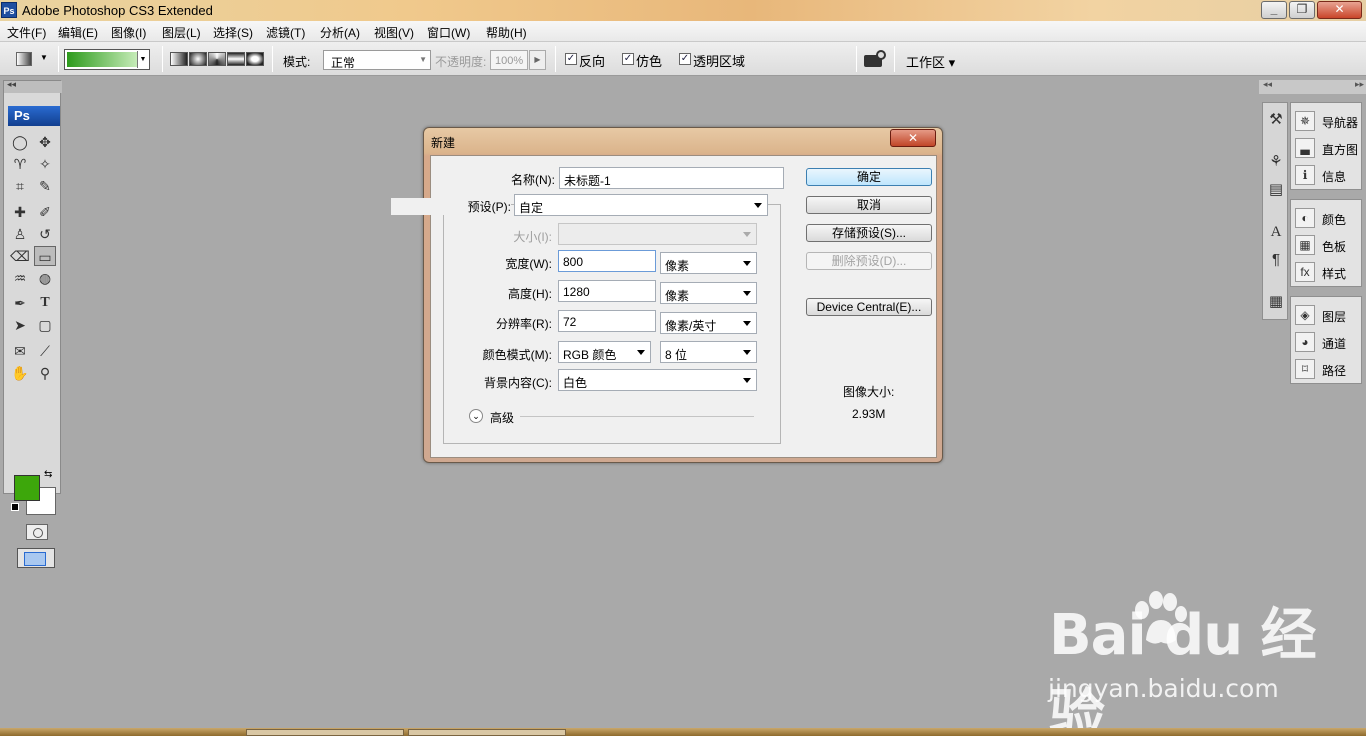 This screenshot has width=1366, height=736. I want to click on paths-panel-tab: ⌑ 路径, so click(1327, 369).